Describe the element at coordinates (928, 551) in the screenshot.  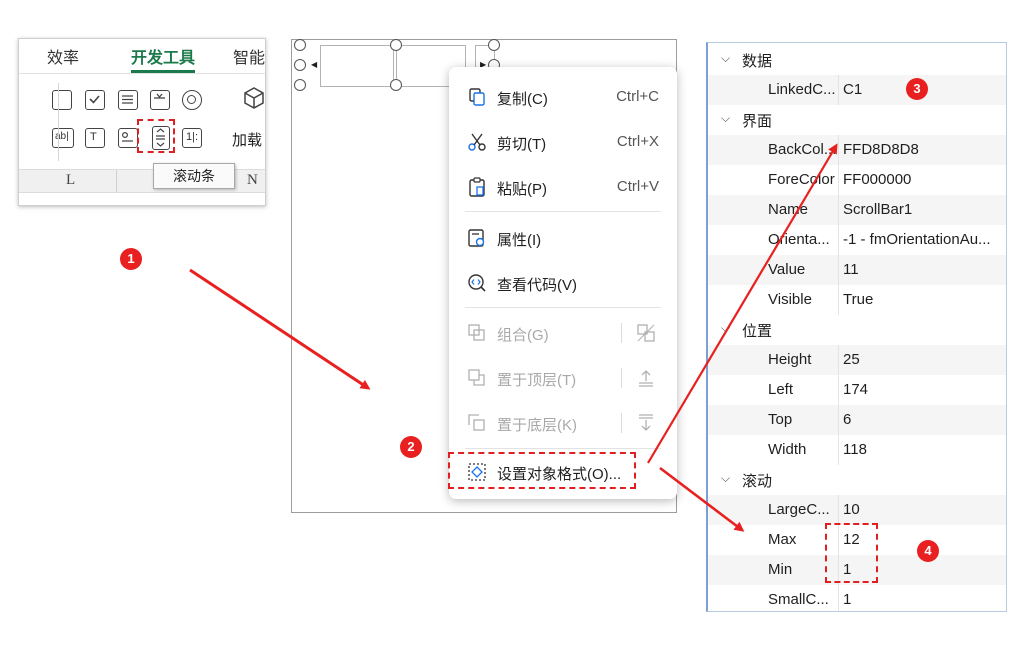
I see `step-badge-4: 4` at that location.